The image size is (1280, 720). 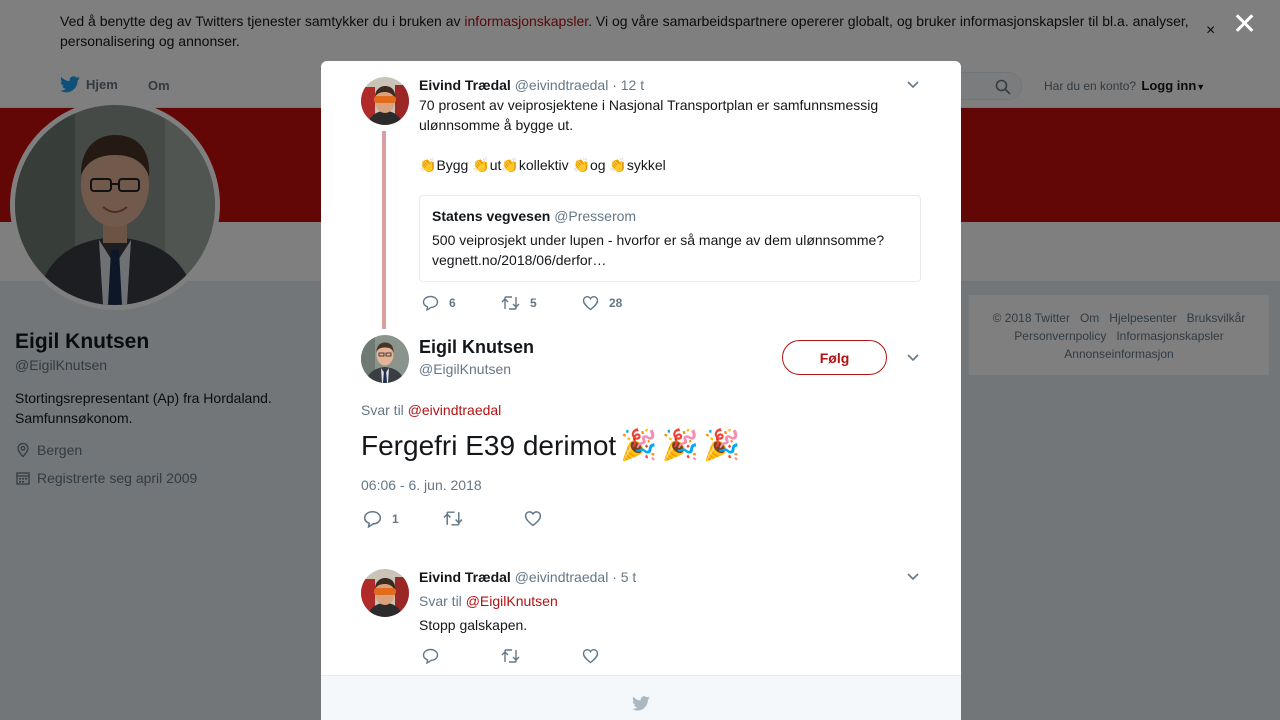 I want to click on main-tweet-retweet-button, so click(x=453, y=518).